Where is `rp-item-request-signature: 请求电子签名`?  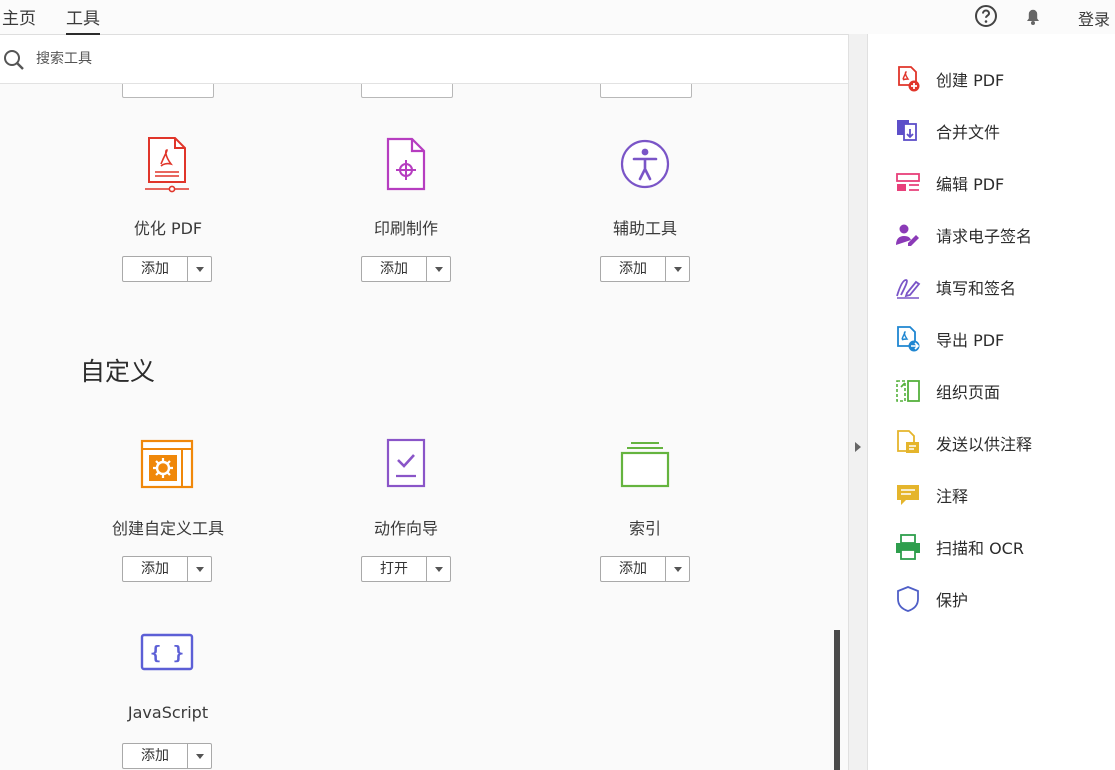 rp-item-request-signature: 请求电子签名 is located at coordinates (963, 235).